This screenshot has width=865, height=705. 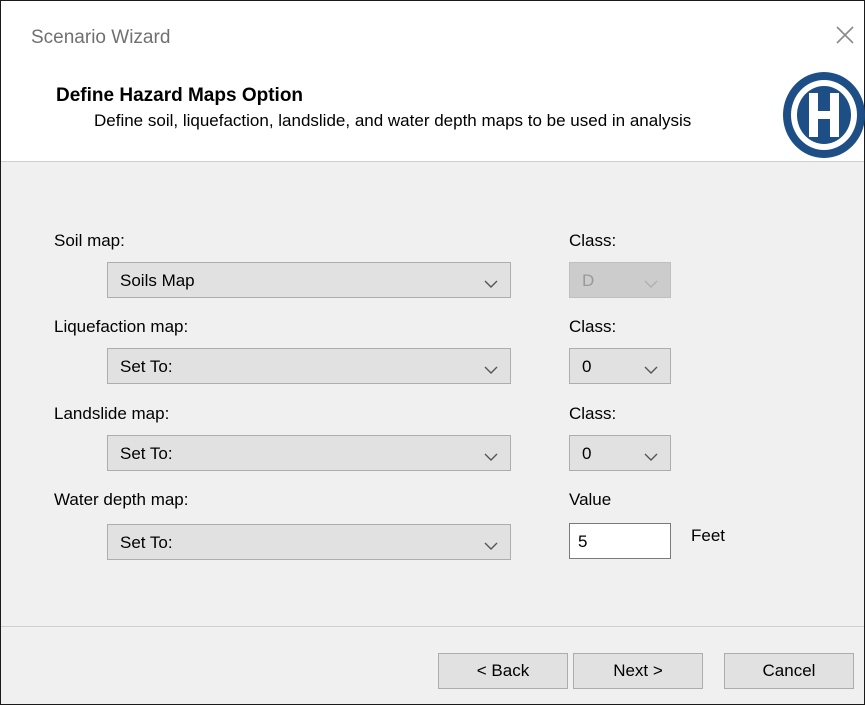 What do you see at coordinates (121, 499) in the screenshot?
I see `water-depth-map-label: Water depth map:` at bounding box center [121, 499].